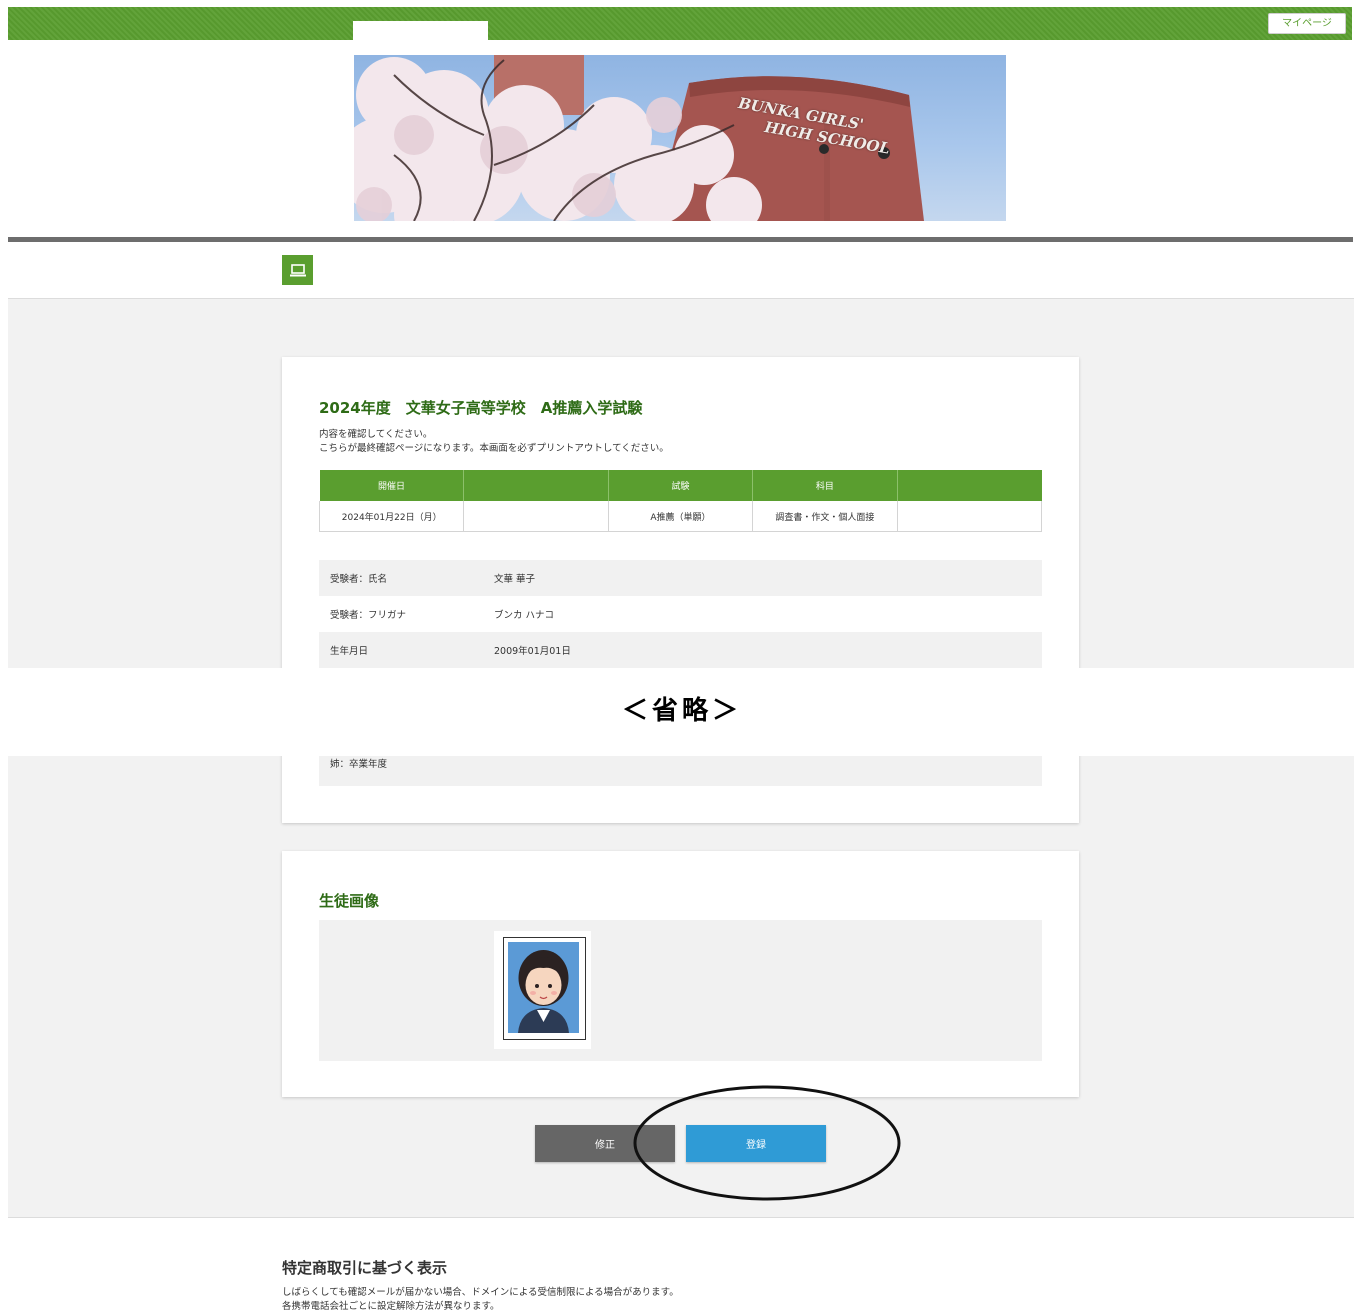 The height and width of the screenshot is (1315, 1356). What do you see at coordinates (368, 615) in the screenshot?
I see `info-label: 受験者：フリガナ` at bounding box center [368, 615].